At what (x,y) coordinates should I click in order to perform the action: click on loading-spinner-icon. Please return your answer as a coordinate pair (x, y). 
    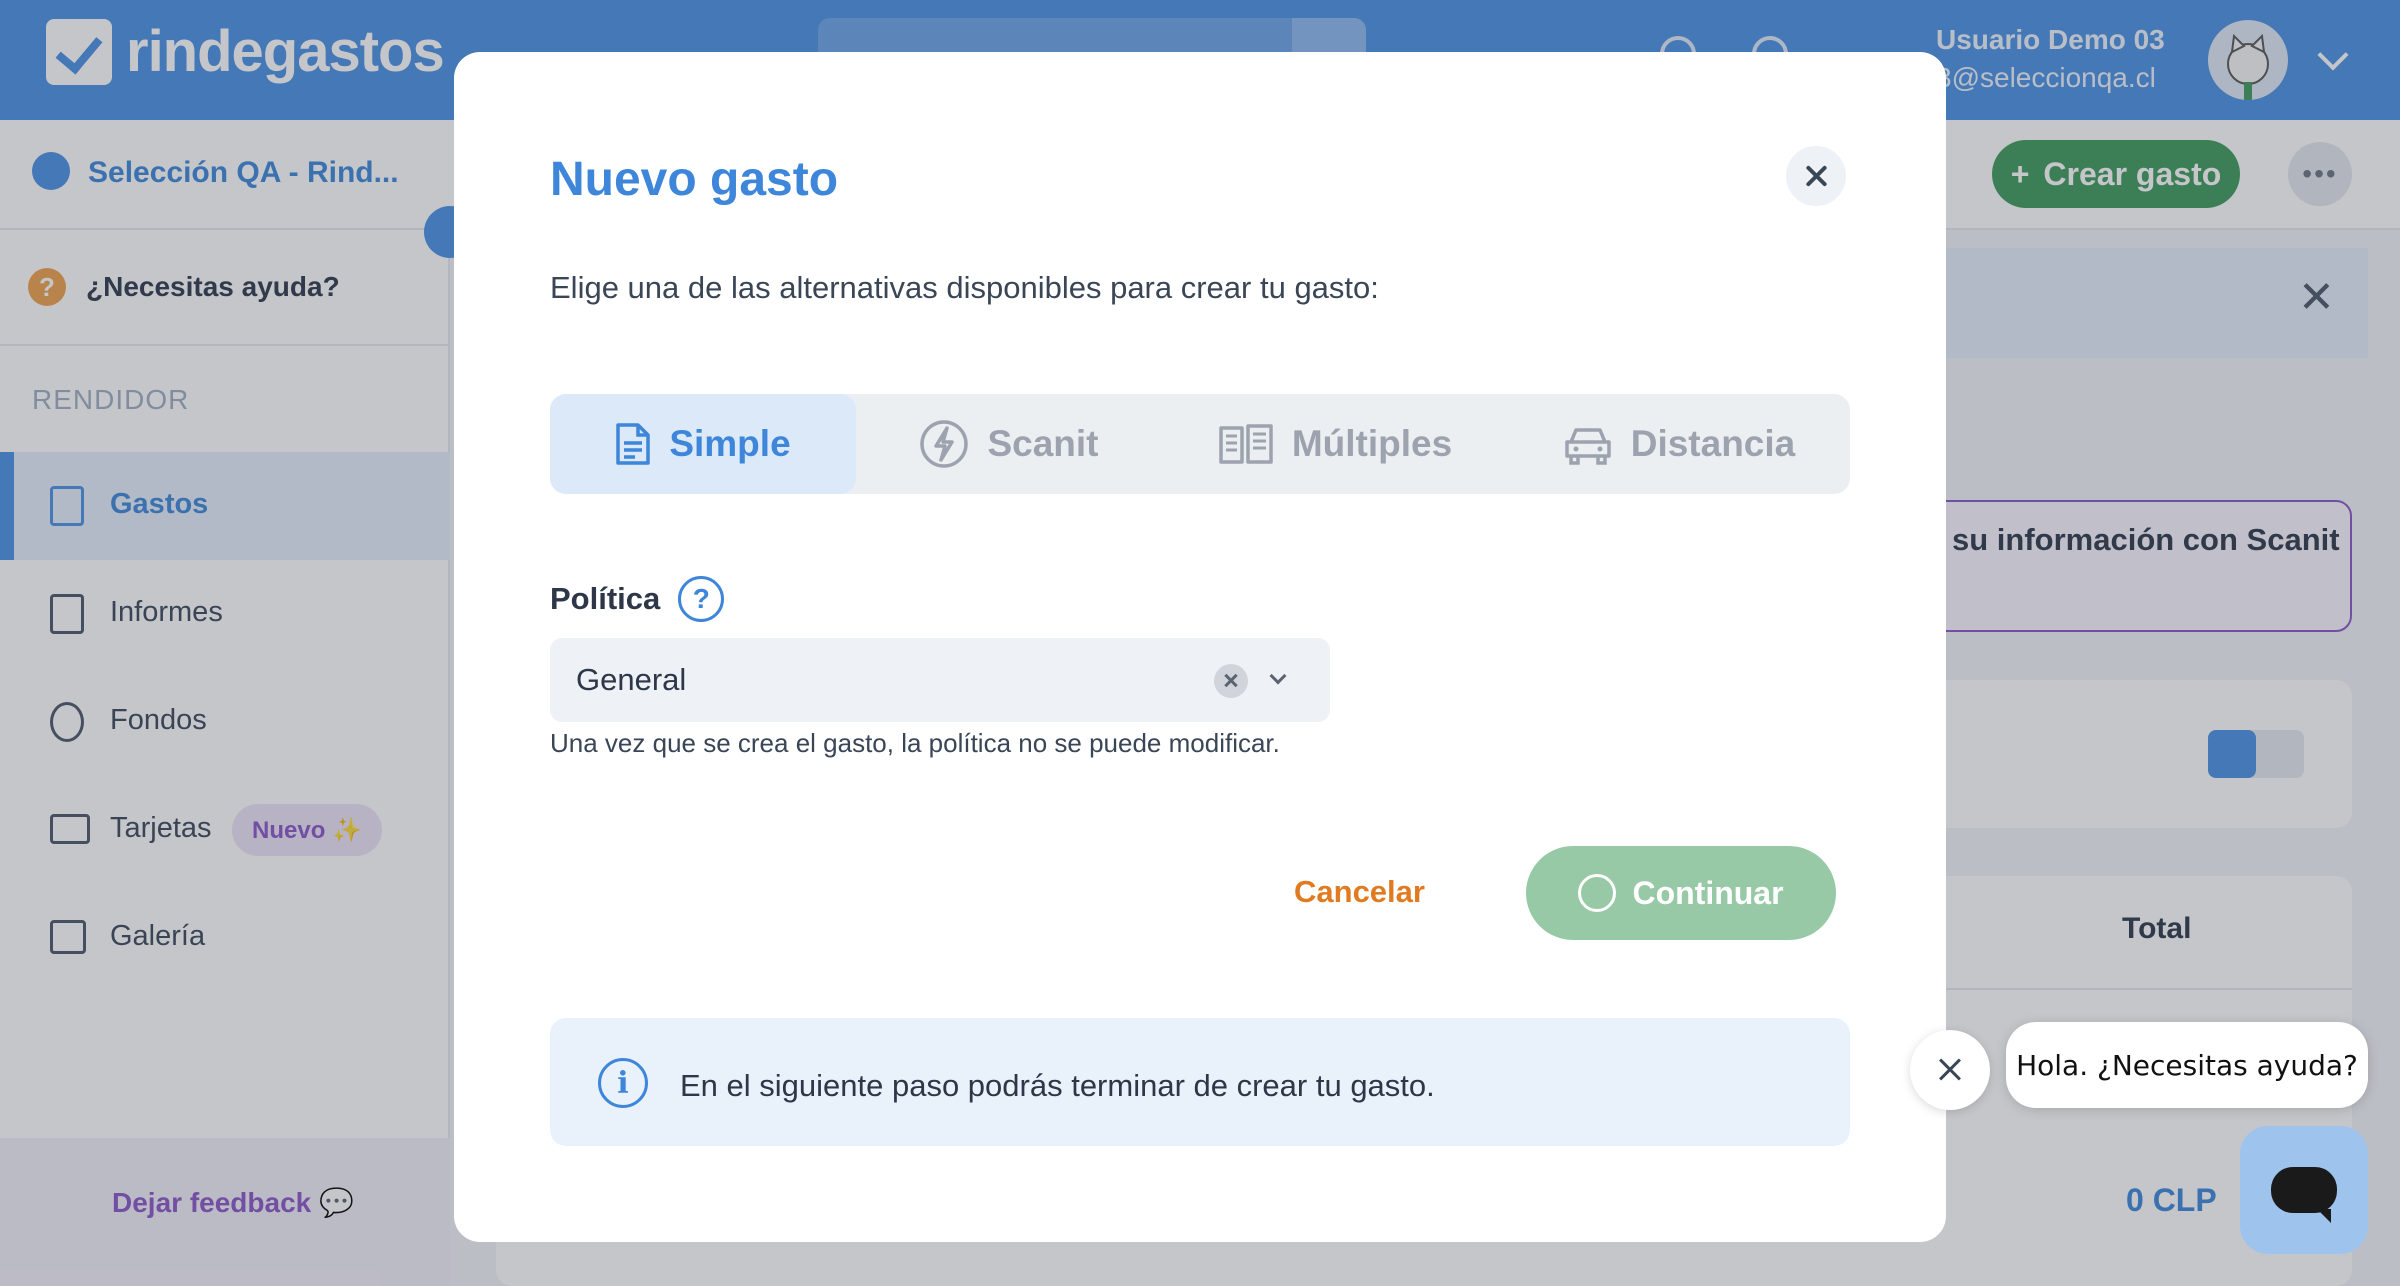
    Looking at the image, I should click on (1597, 893).